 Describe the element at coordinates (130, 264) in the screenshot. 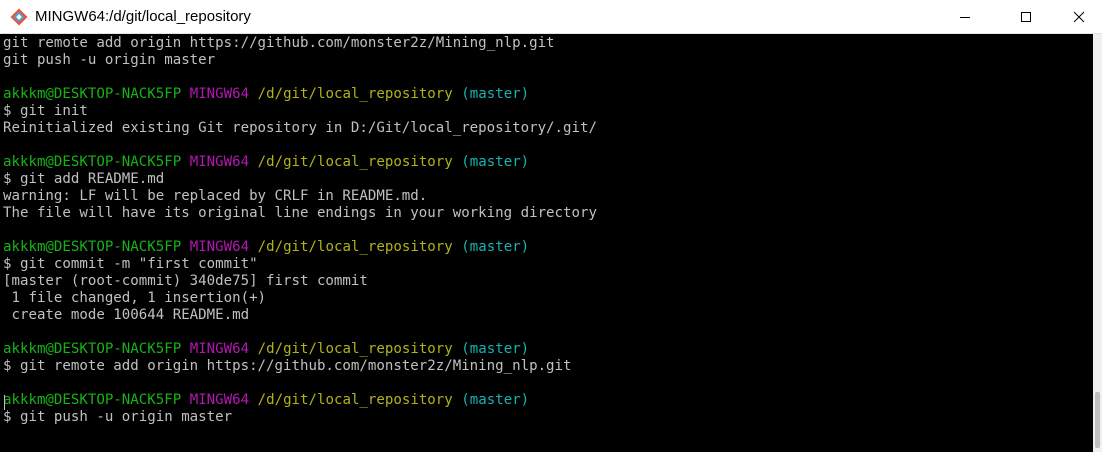

I see `command-line: $ git commit -m "first commit"` at that location.